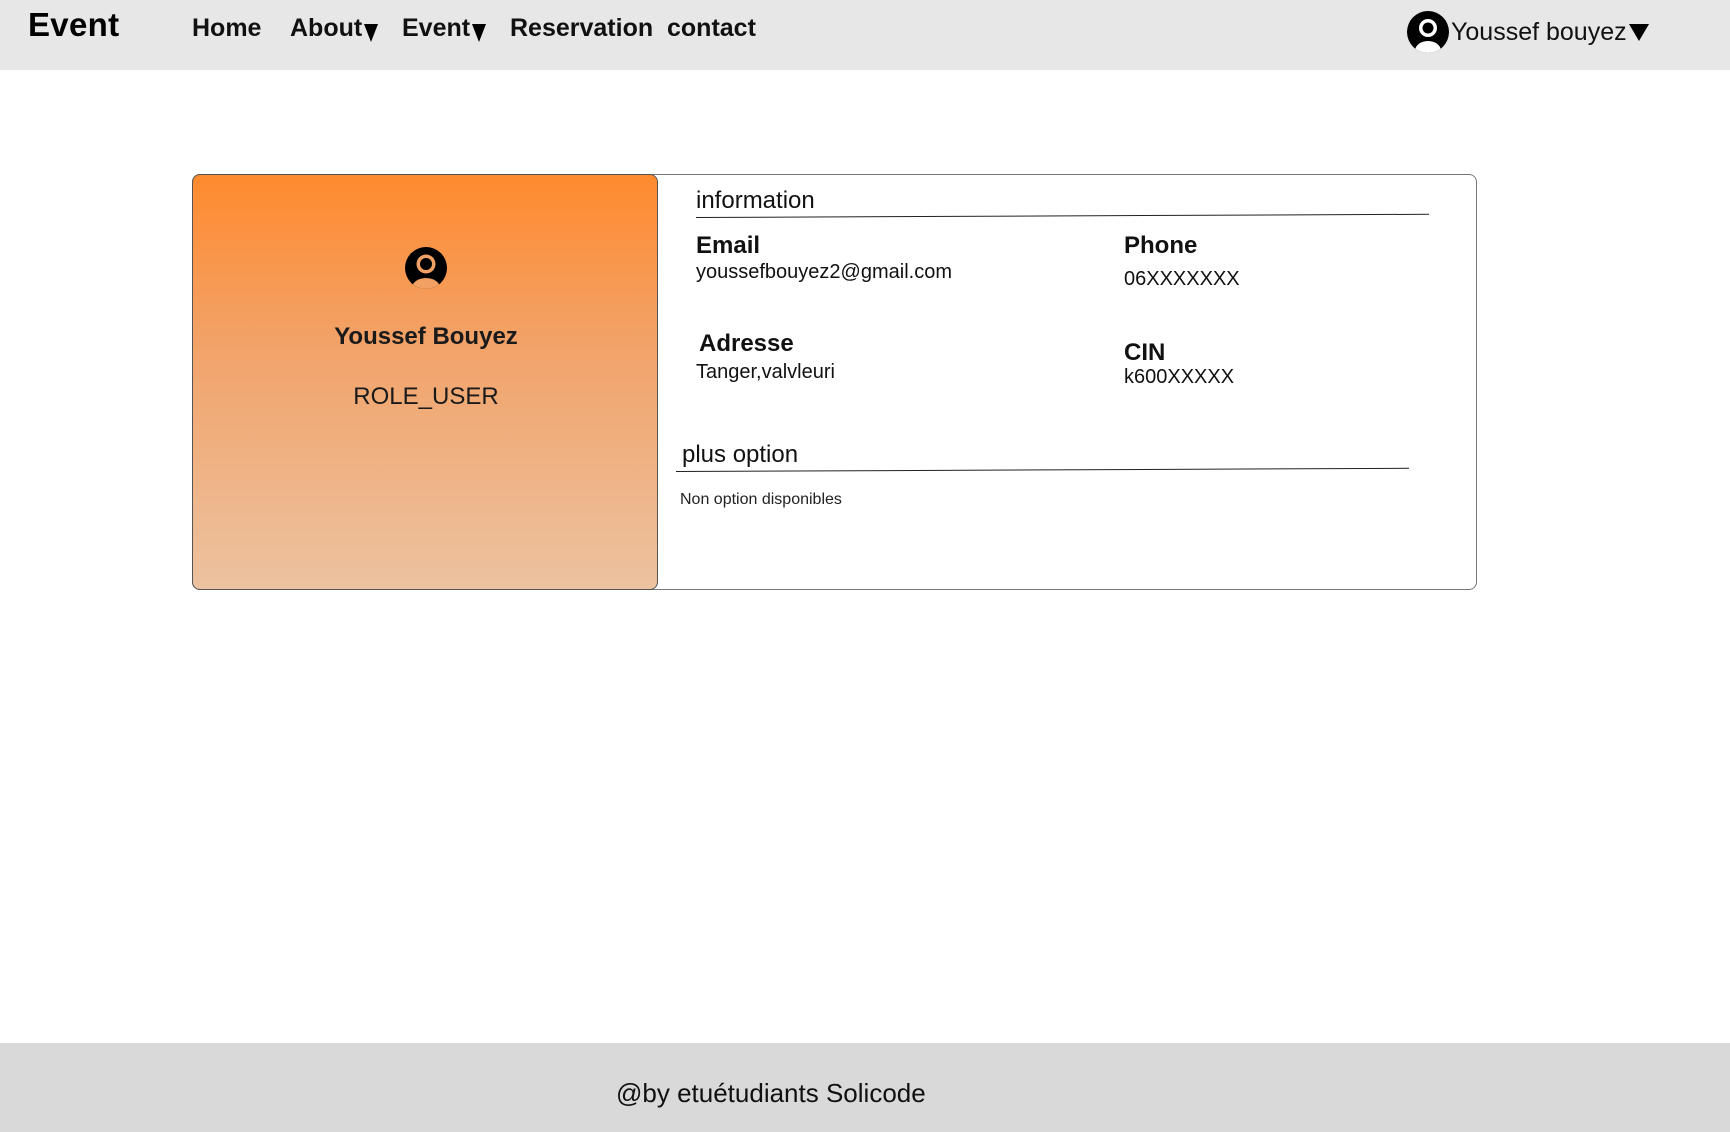 This screenshot has height=1132, width=1730. I want to click on no-options-text: Non option disponibles, so click(761, 499).